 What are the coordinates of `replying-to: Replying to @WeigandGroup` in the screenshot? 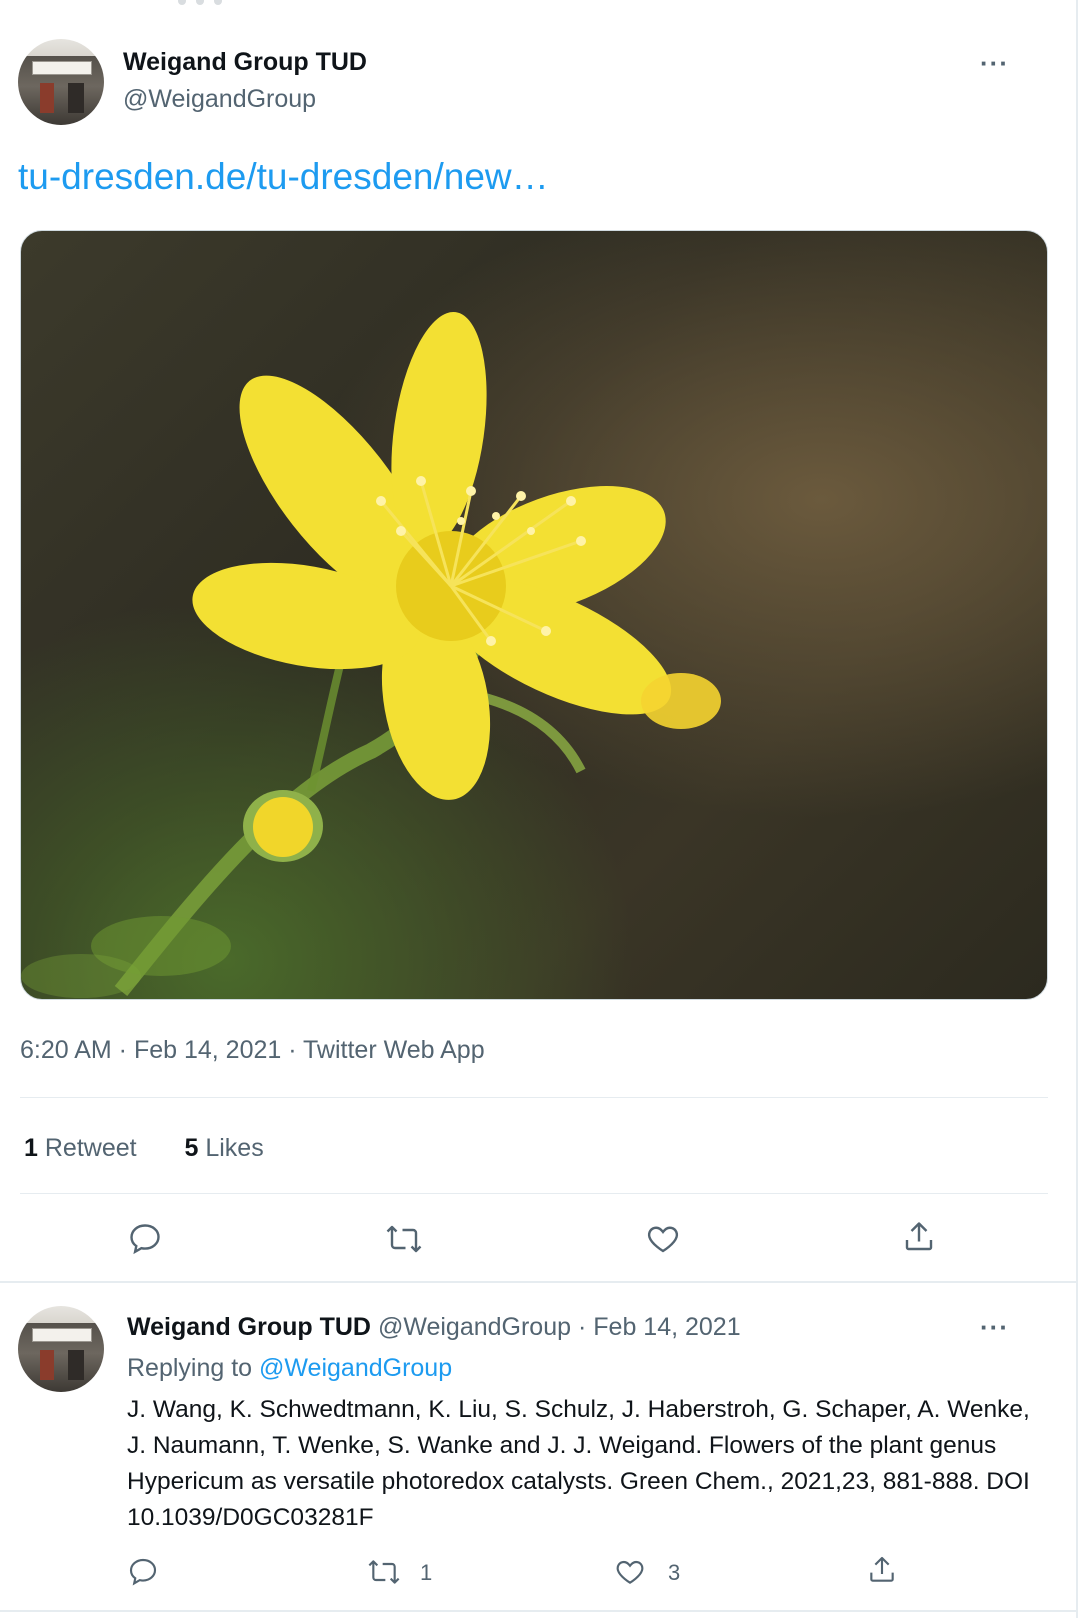 It's located at (289, 1368).